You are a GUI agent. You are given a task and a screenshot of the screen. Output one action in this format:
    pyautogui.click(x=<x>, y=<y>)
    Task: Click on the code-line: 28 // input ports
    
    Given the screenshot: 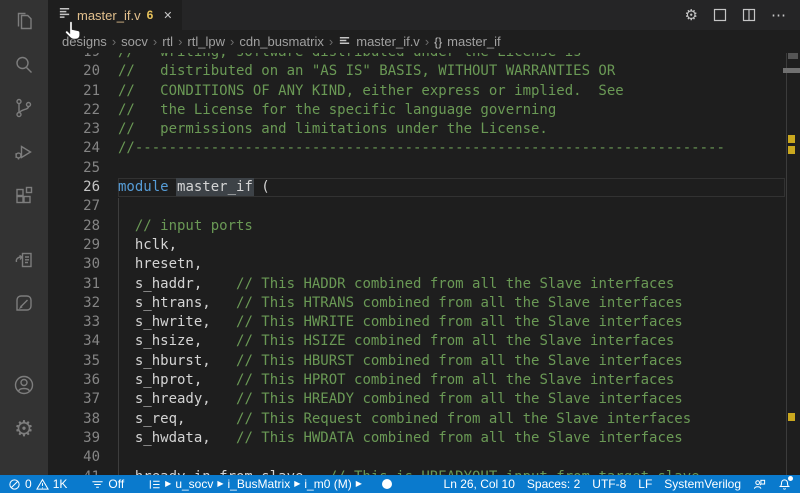 What is the action you would take?
    pyautogui.click(x=417, y=226)
    